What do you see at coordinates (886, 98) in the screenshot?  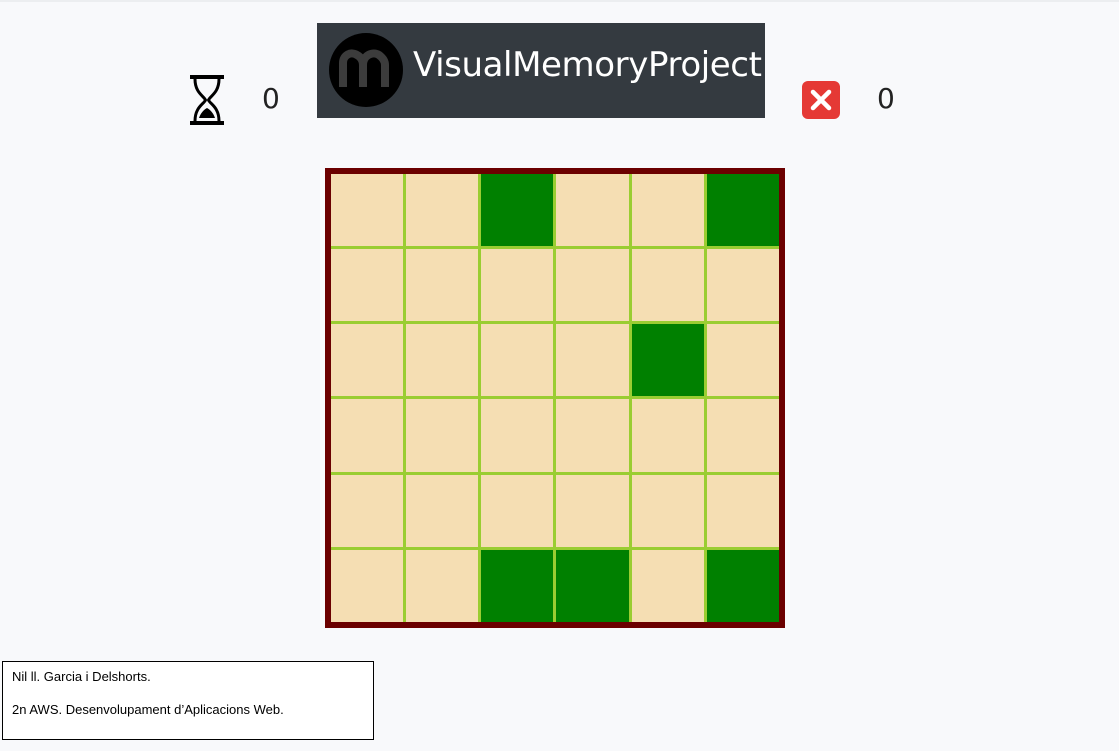 I see `errors-value: 0` at bounding box center [886, 98].